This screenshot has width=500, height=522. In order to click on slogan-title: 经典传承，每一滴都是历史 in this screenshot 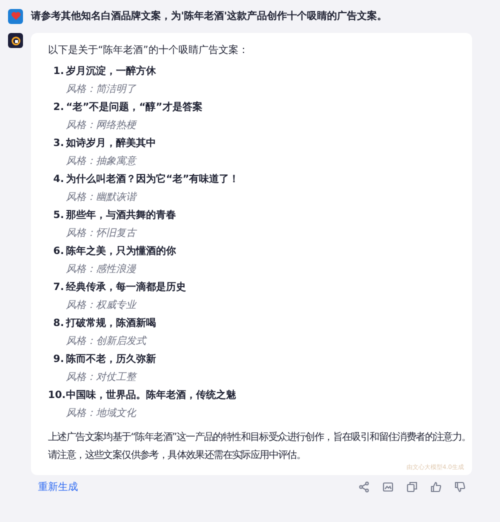, I will do `click(126, 287)`.